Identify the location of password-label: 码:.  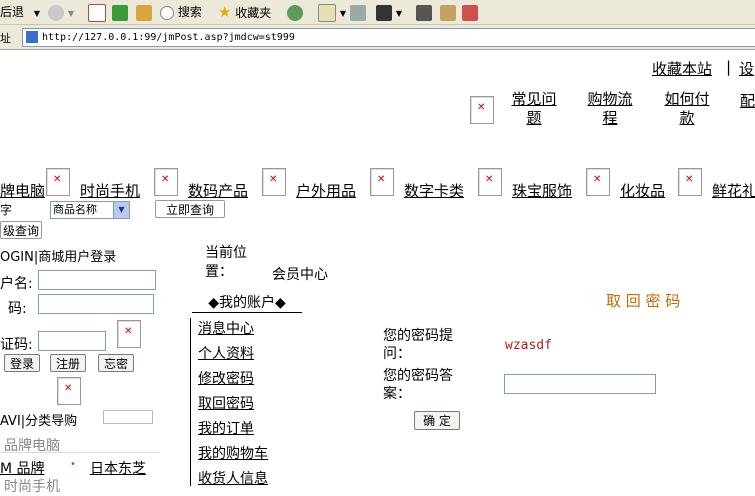
(17, 309).